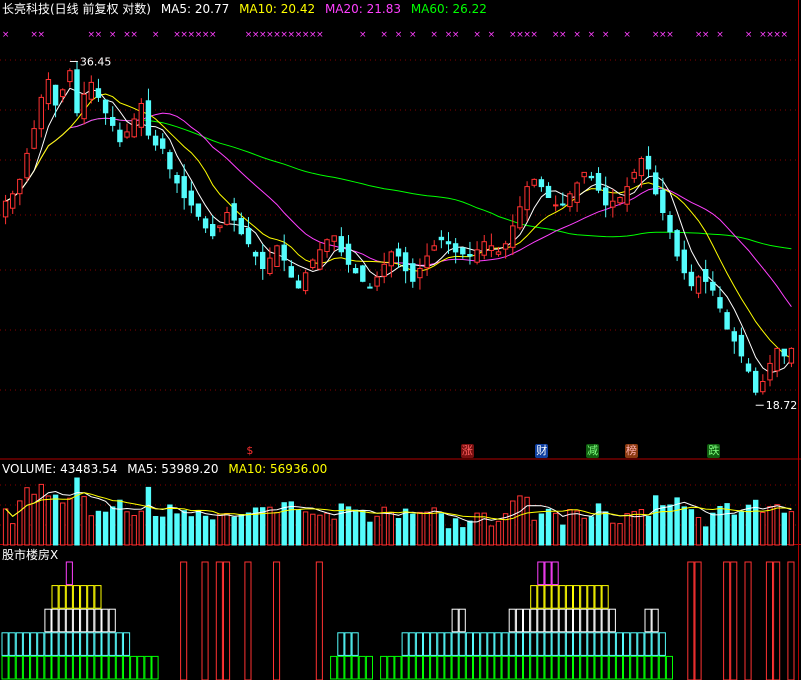 This screenshot has height=680, width=801. I want to click on event-badge: 涨, so click(467, 451).